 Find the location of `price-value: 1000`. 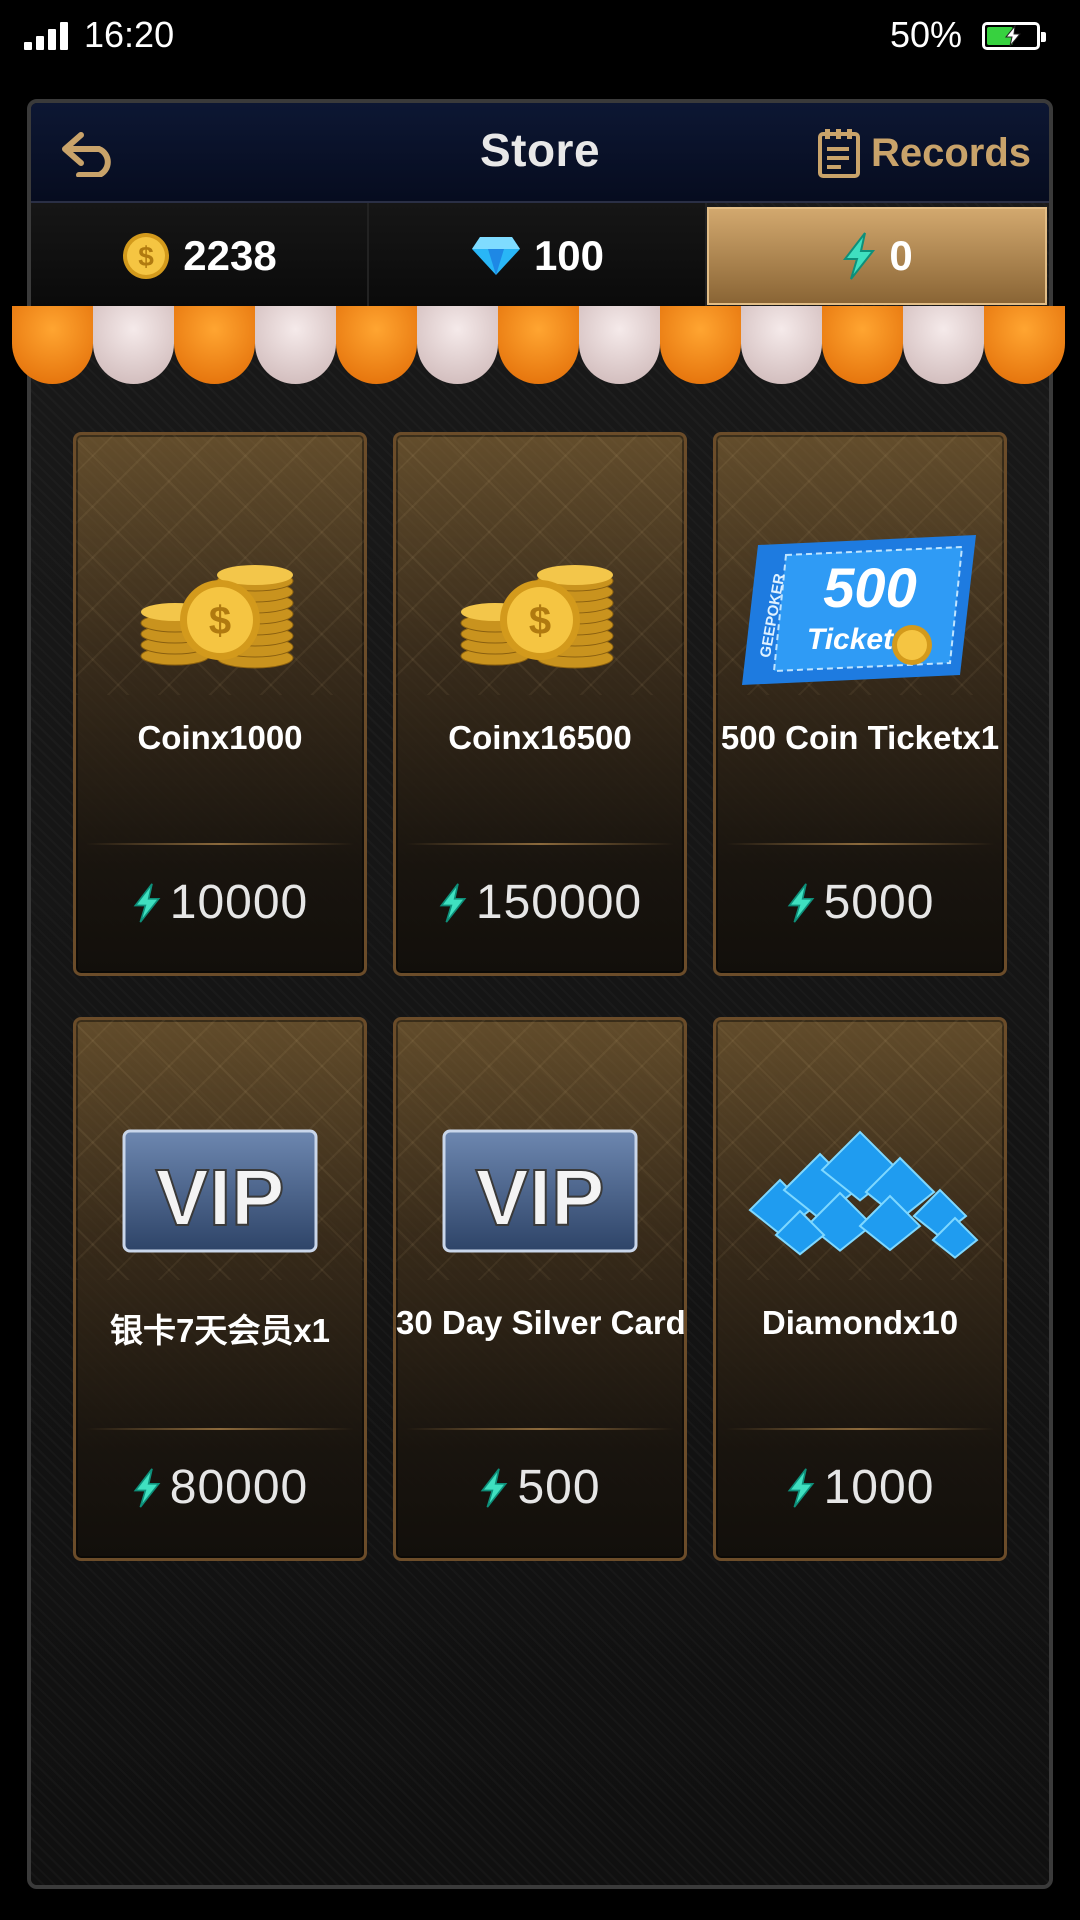

price-value: 1000 is located at coordinates (879, 1487).